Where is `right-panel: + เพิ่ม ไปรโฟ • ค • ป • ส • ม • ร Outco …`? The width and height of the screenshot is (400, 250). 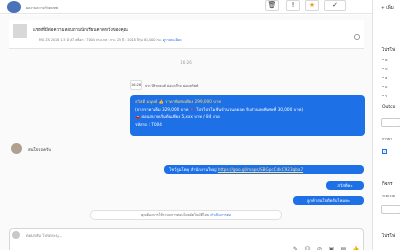 right-panel: + เพิ่ม ไปรโฟ • ค • ป • ส • ม • ร Outco … is located at coordinates (386, 125).